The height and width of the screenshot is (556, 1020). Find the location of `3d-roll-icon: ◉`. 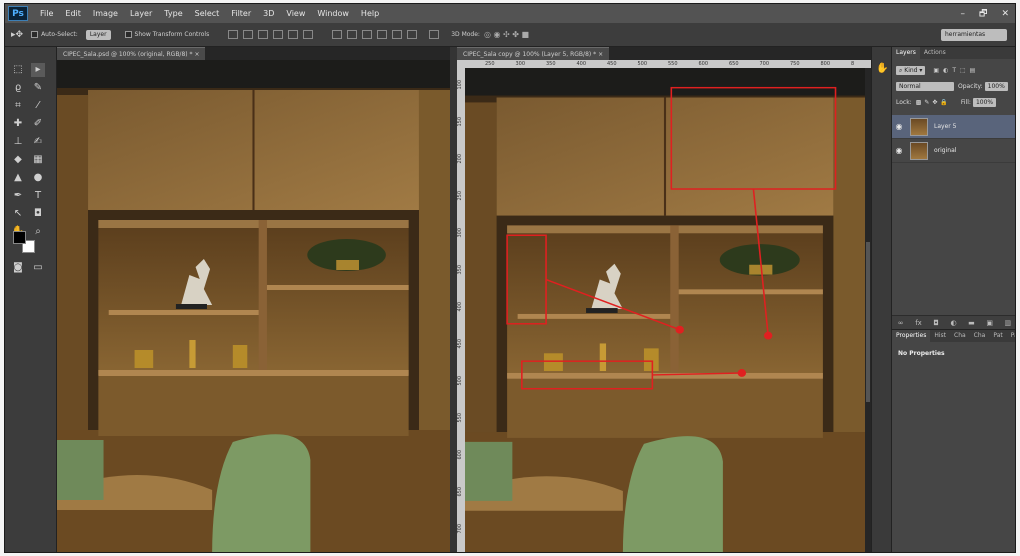

3d-roll-icon: ◉ is located at coordinates (496, 34).